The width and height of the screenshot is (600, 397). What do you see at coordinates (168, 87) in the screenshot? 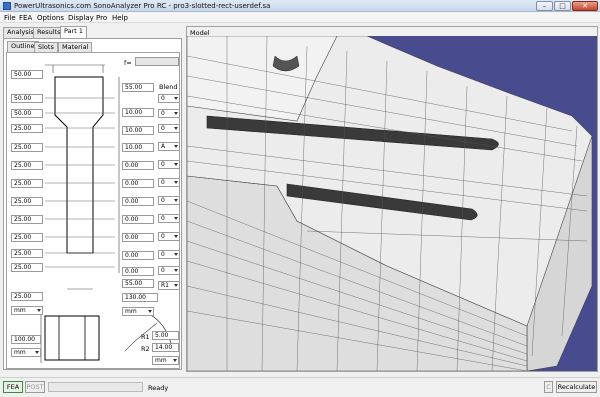
I see `blend-label: Blend` at bounding box center [168, 87].